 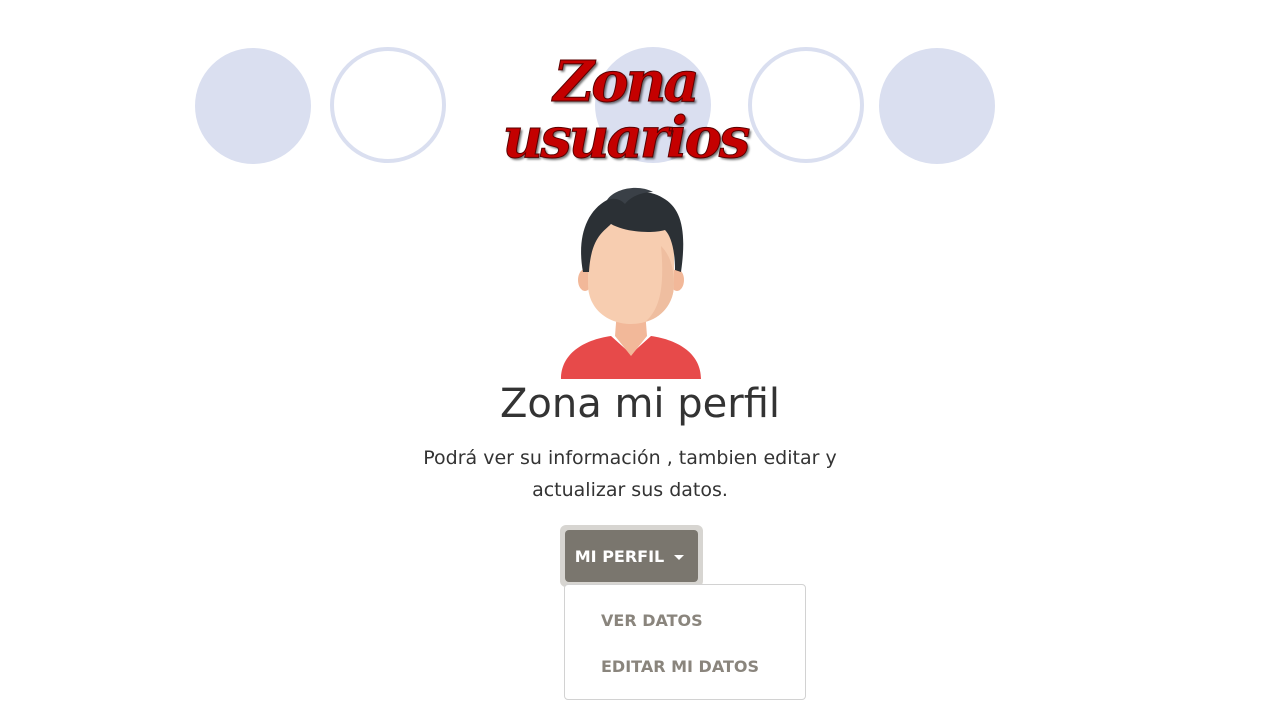 What do you see at coordinates (640, 404) in the screenshot?
I see `profile-title: Zona mi perfil` at bounding box center [640, 404].